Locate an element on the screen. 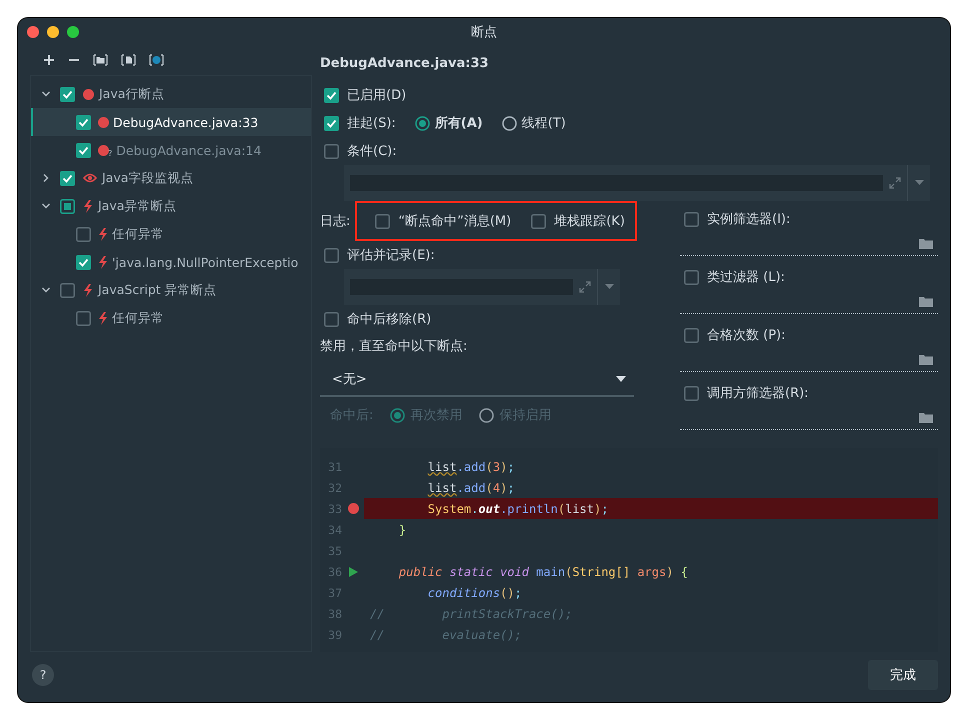 Image resolution: width=968 pixels, height=720 pixels. tree-item-label: JavaScript 异常断点 is located at coordinates (157, 290).